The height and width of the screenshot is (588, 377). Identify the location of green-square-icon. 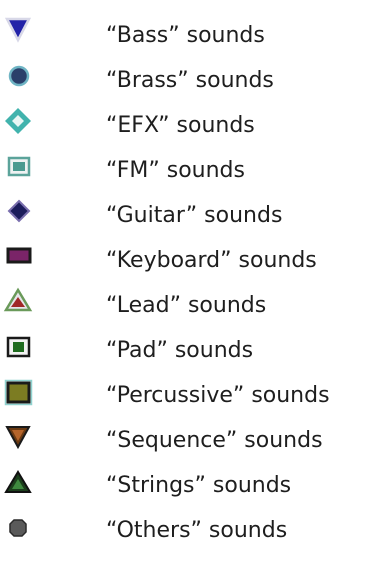
(18, 351).